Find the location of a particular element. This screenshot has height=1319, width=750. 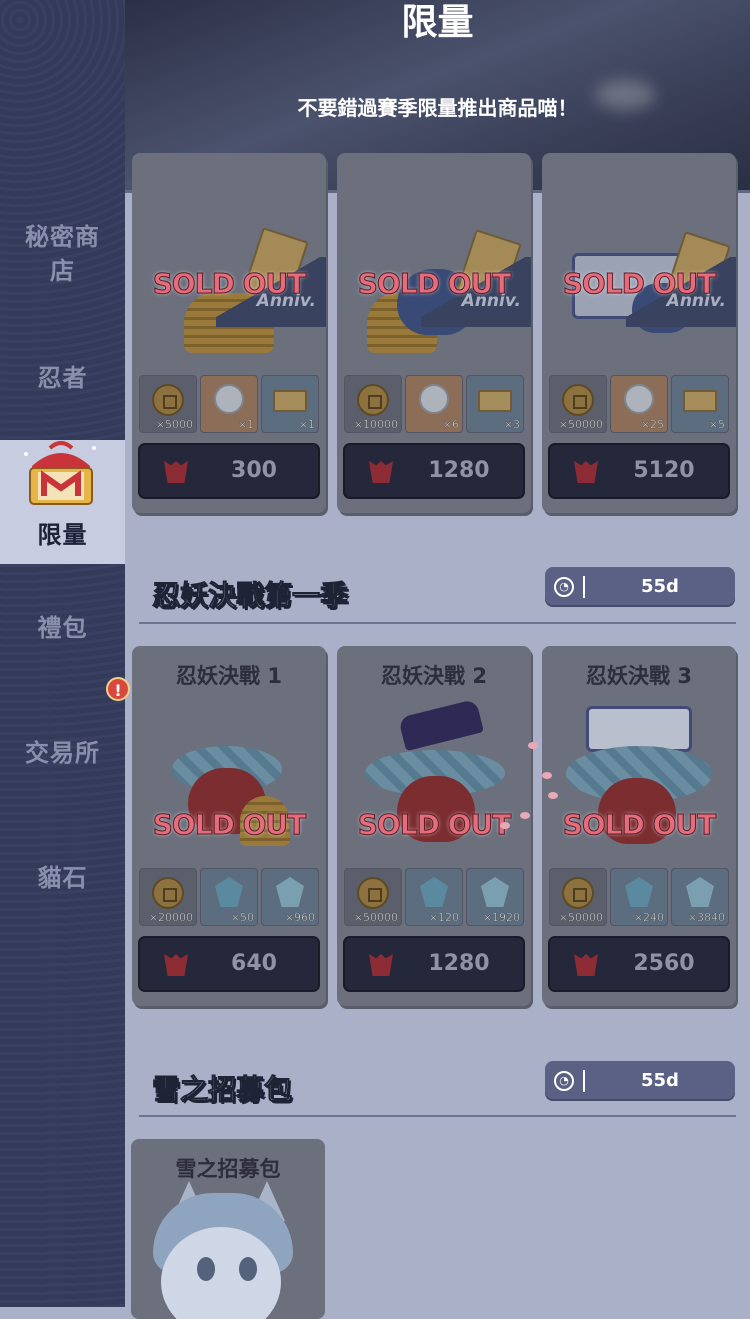

sidebar-item-gift-pack: 禮包 is located at coordinates (62, 628).